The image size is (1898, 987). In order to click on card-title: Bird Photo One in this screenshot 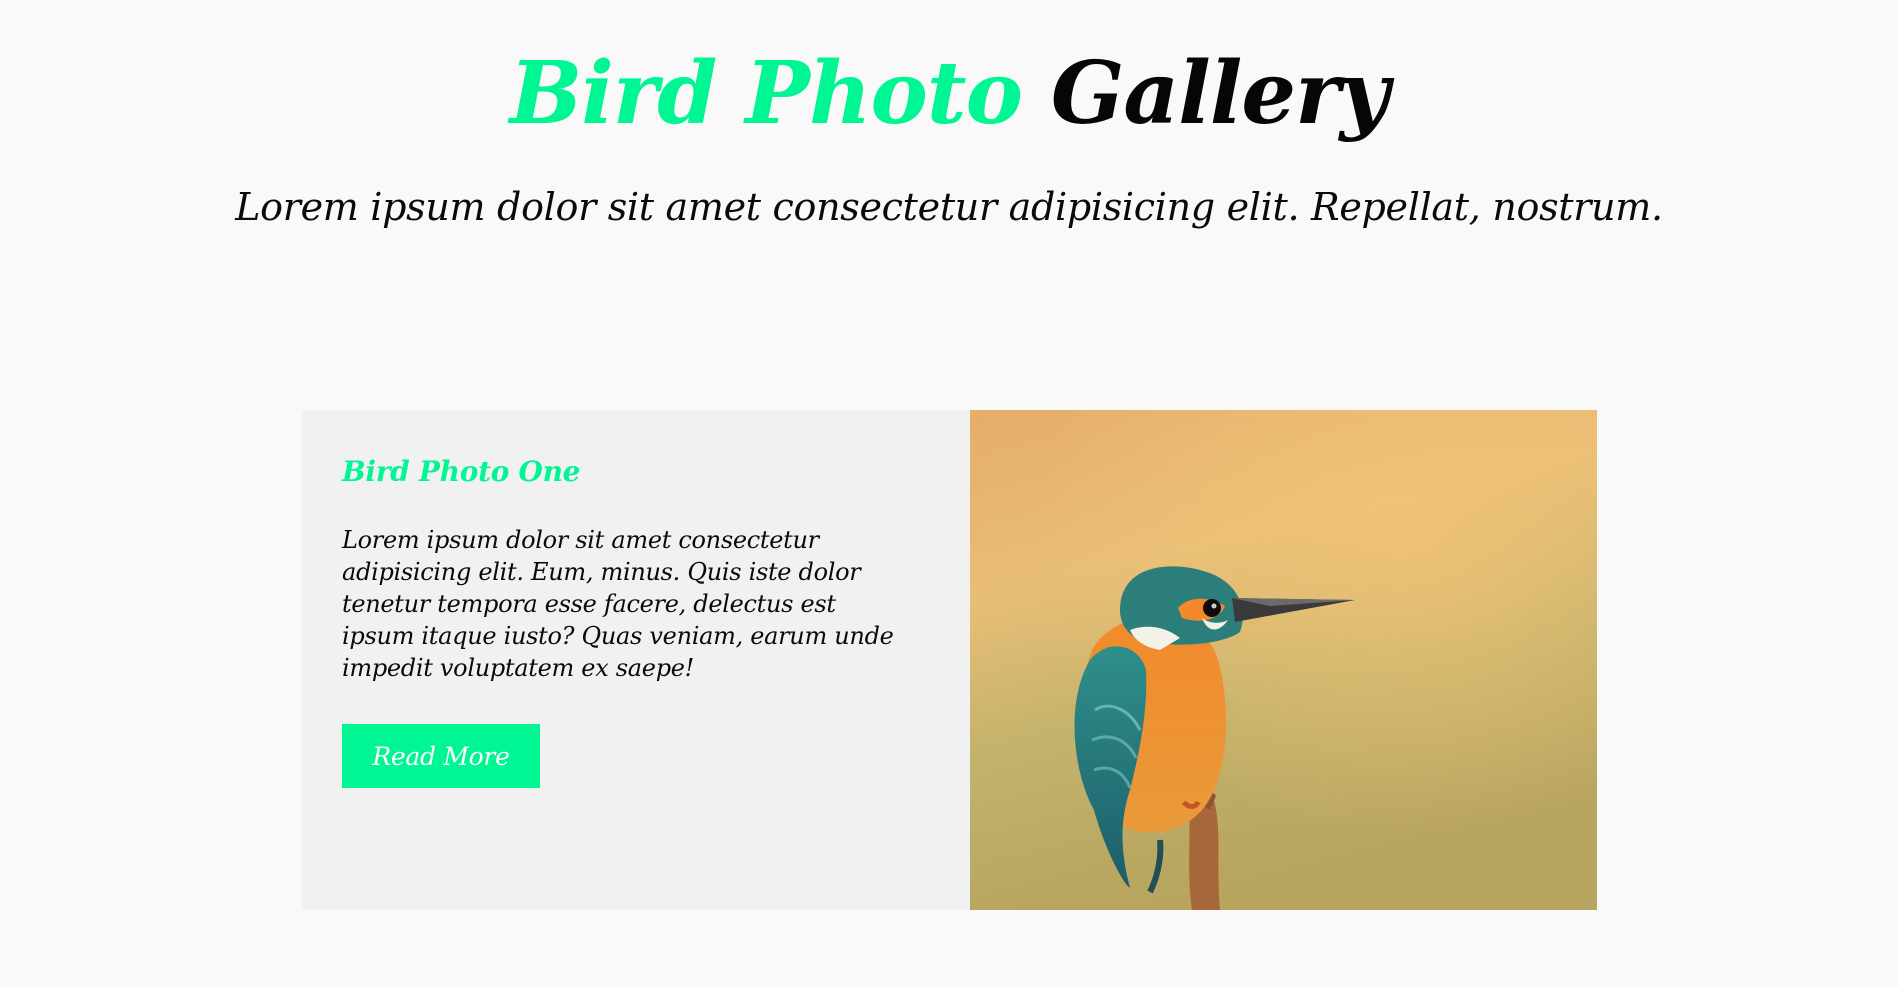, I will do `click(461, 471)`.